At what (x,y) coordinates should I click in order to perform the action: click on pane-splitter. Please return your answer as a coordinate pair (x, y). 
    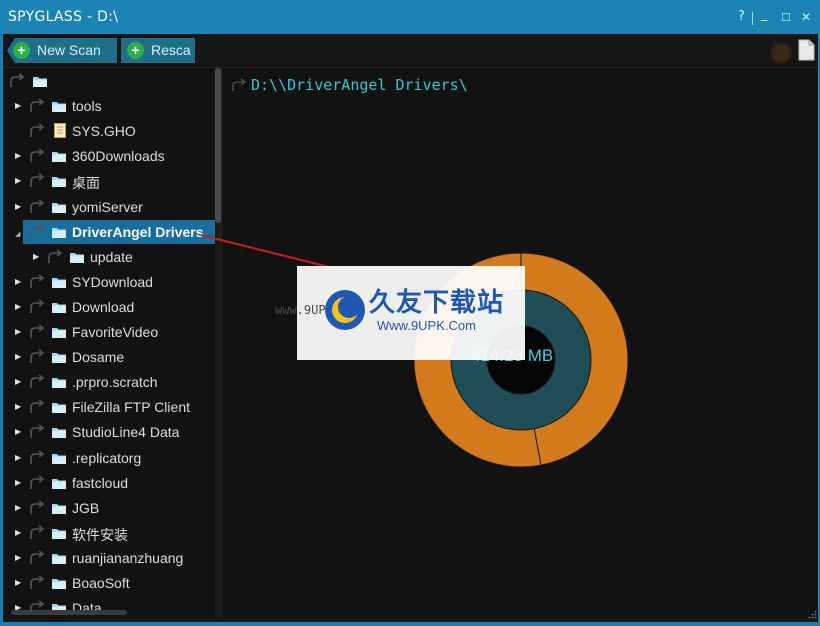
    Looking at the image, I should click on (221, 345).